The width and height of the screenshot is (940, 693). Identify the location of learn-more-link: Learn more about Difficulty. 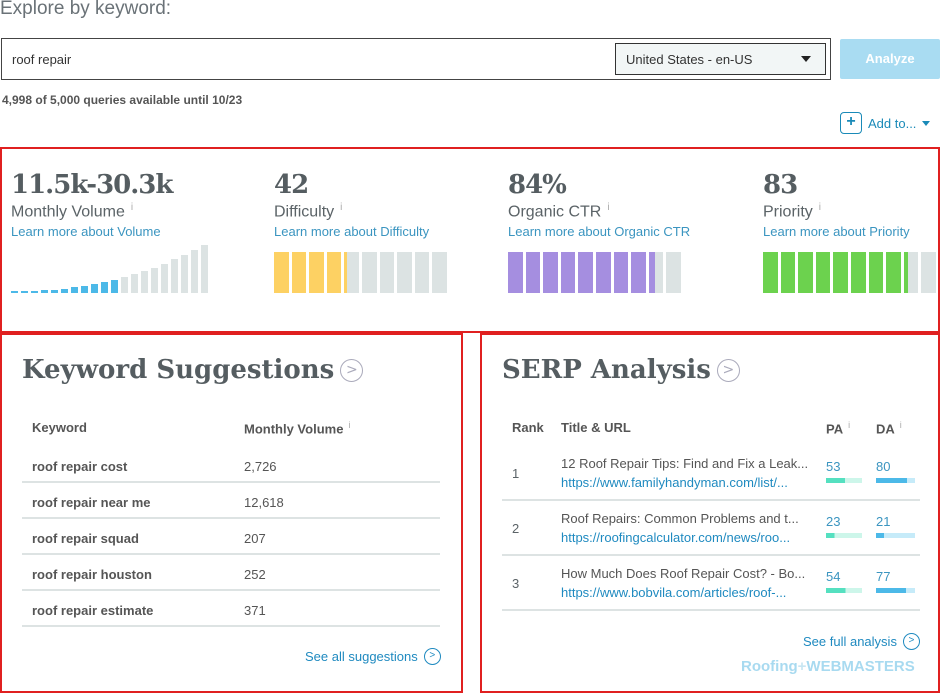
(351, 231).